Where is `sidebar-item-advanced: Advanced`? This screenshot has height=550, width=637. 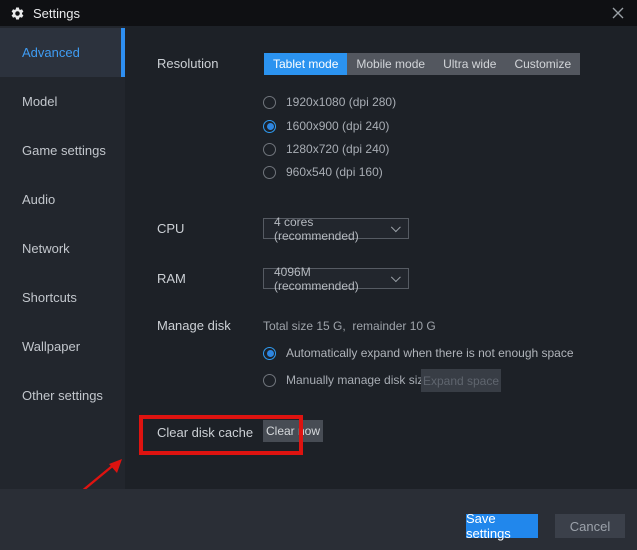
sidebar-item-advanced: Advanced is located at coordinates (62, 52).